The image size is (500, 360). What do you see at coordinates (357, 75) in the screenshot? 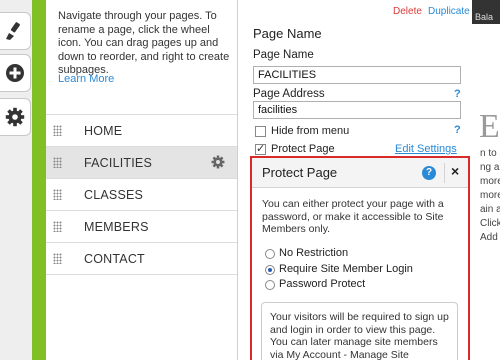
I see `page-name-input` at bounding box center [357, 75].